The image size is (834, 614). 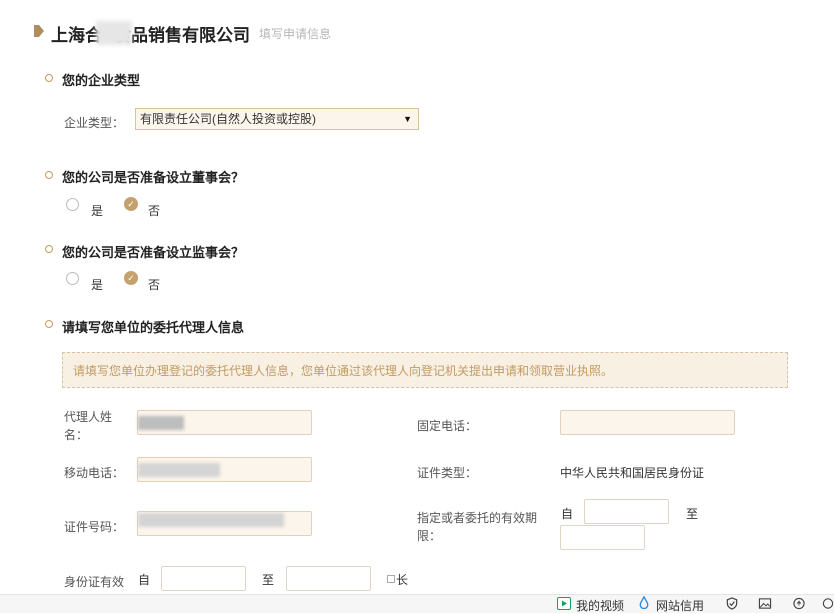 What do you see at coordinates (72, 204) in the screenshot?
I see `board-yes-radio` at bounding box center [72, 204].